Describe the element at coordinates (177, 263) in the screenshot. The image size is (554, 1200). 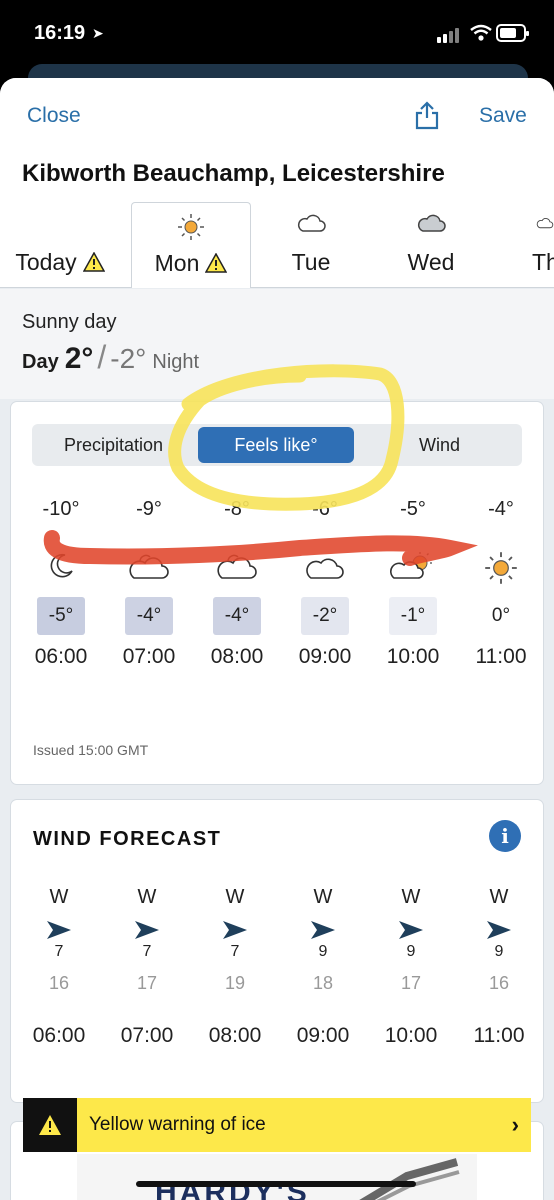
I see `tab-label: Mon` at that location.